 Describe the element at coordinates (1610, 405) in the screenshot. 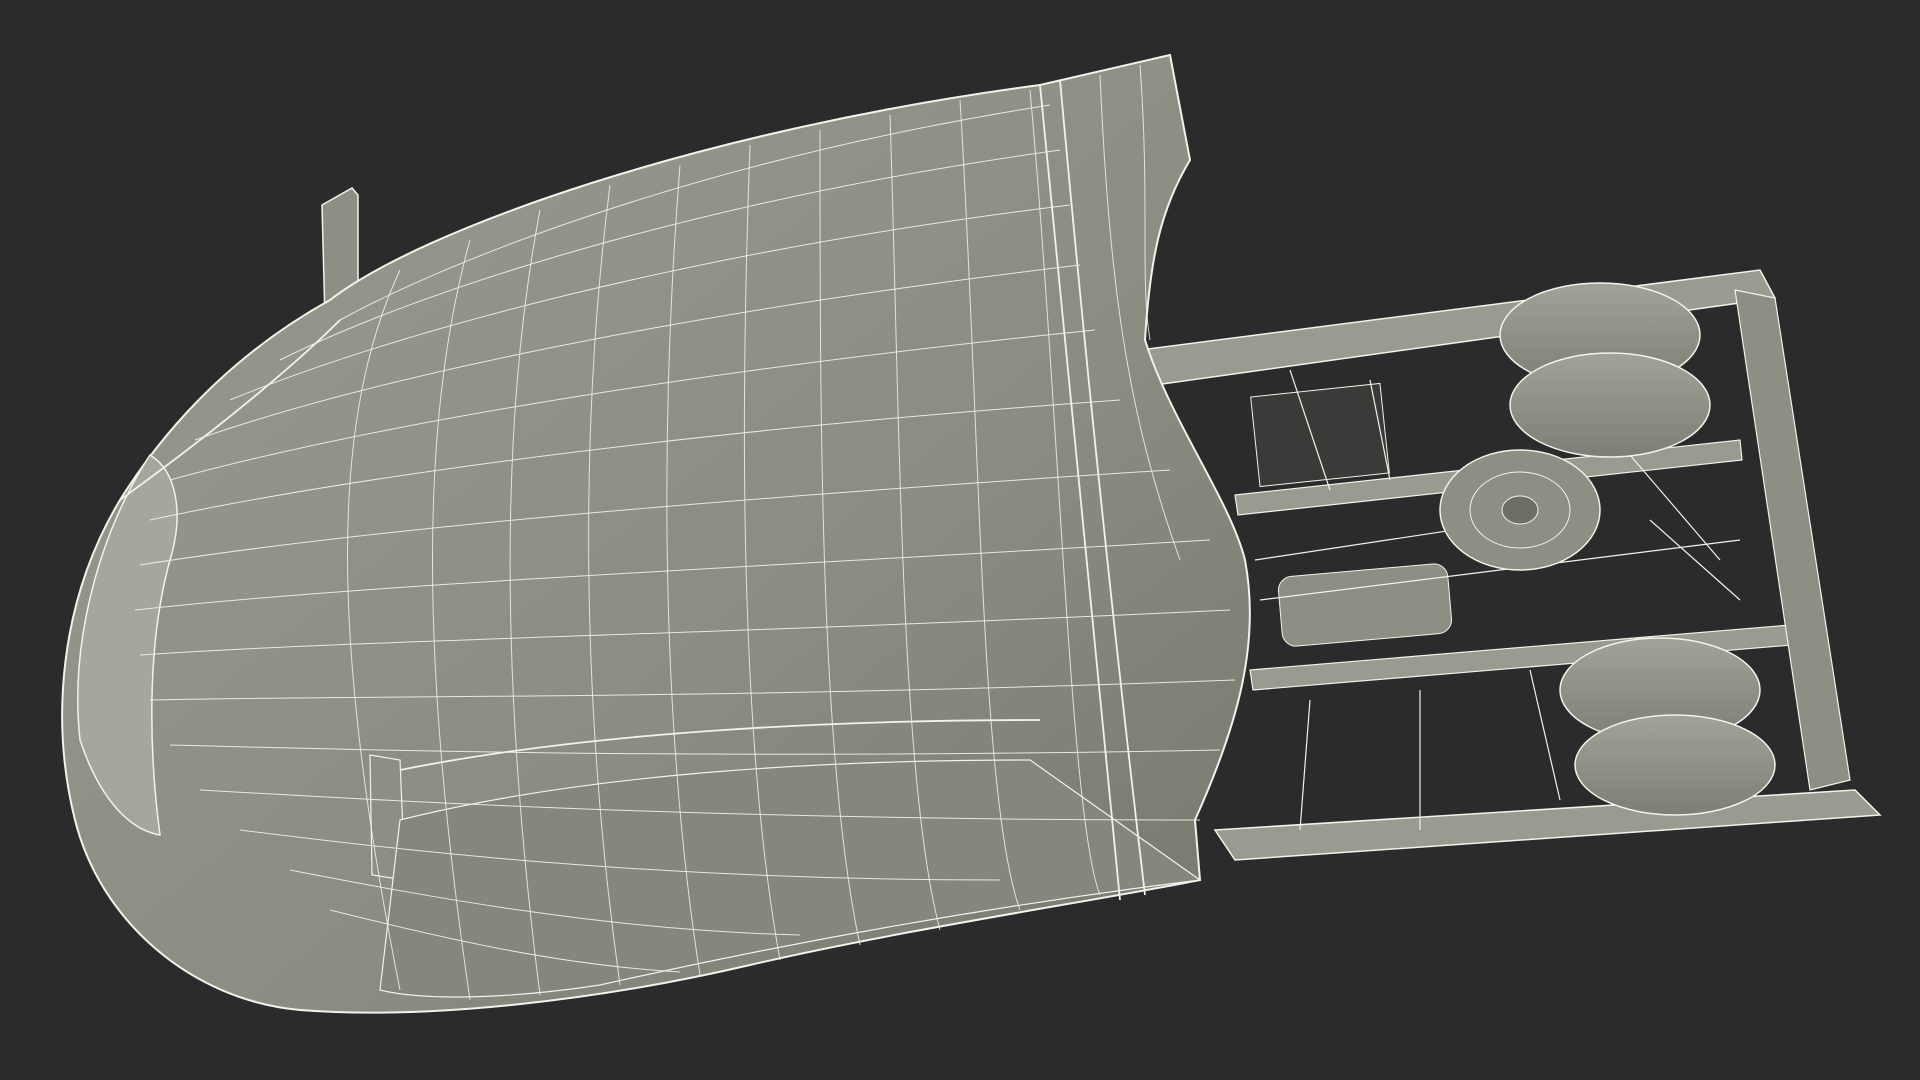

I see `tire-upper-inner` at that location.